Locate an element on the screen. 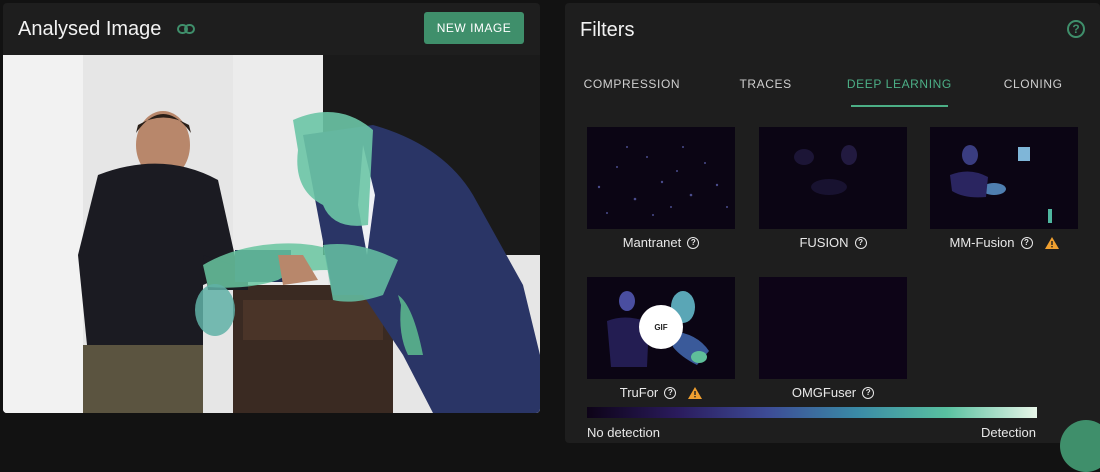 This screenshot has width=1100, height=472. gif-badge: GIF is located at coordinates (661, 327).